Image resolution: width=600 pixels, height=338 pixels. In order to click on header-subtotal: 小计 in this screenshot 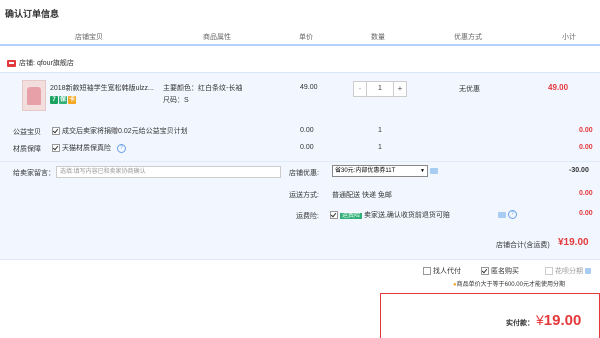, I will do `click(569, 37)`.